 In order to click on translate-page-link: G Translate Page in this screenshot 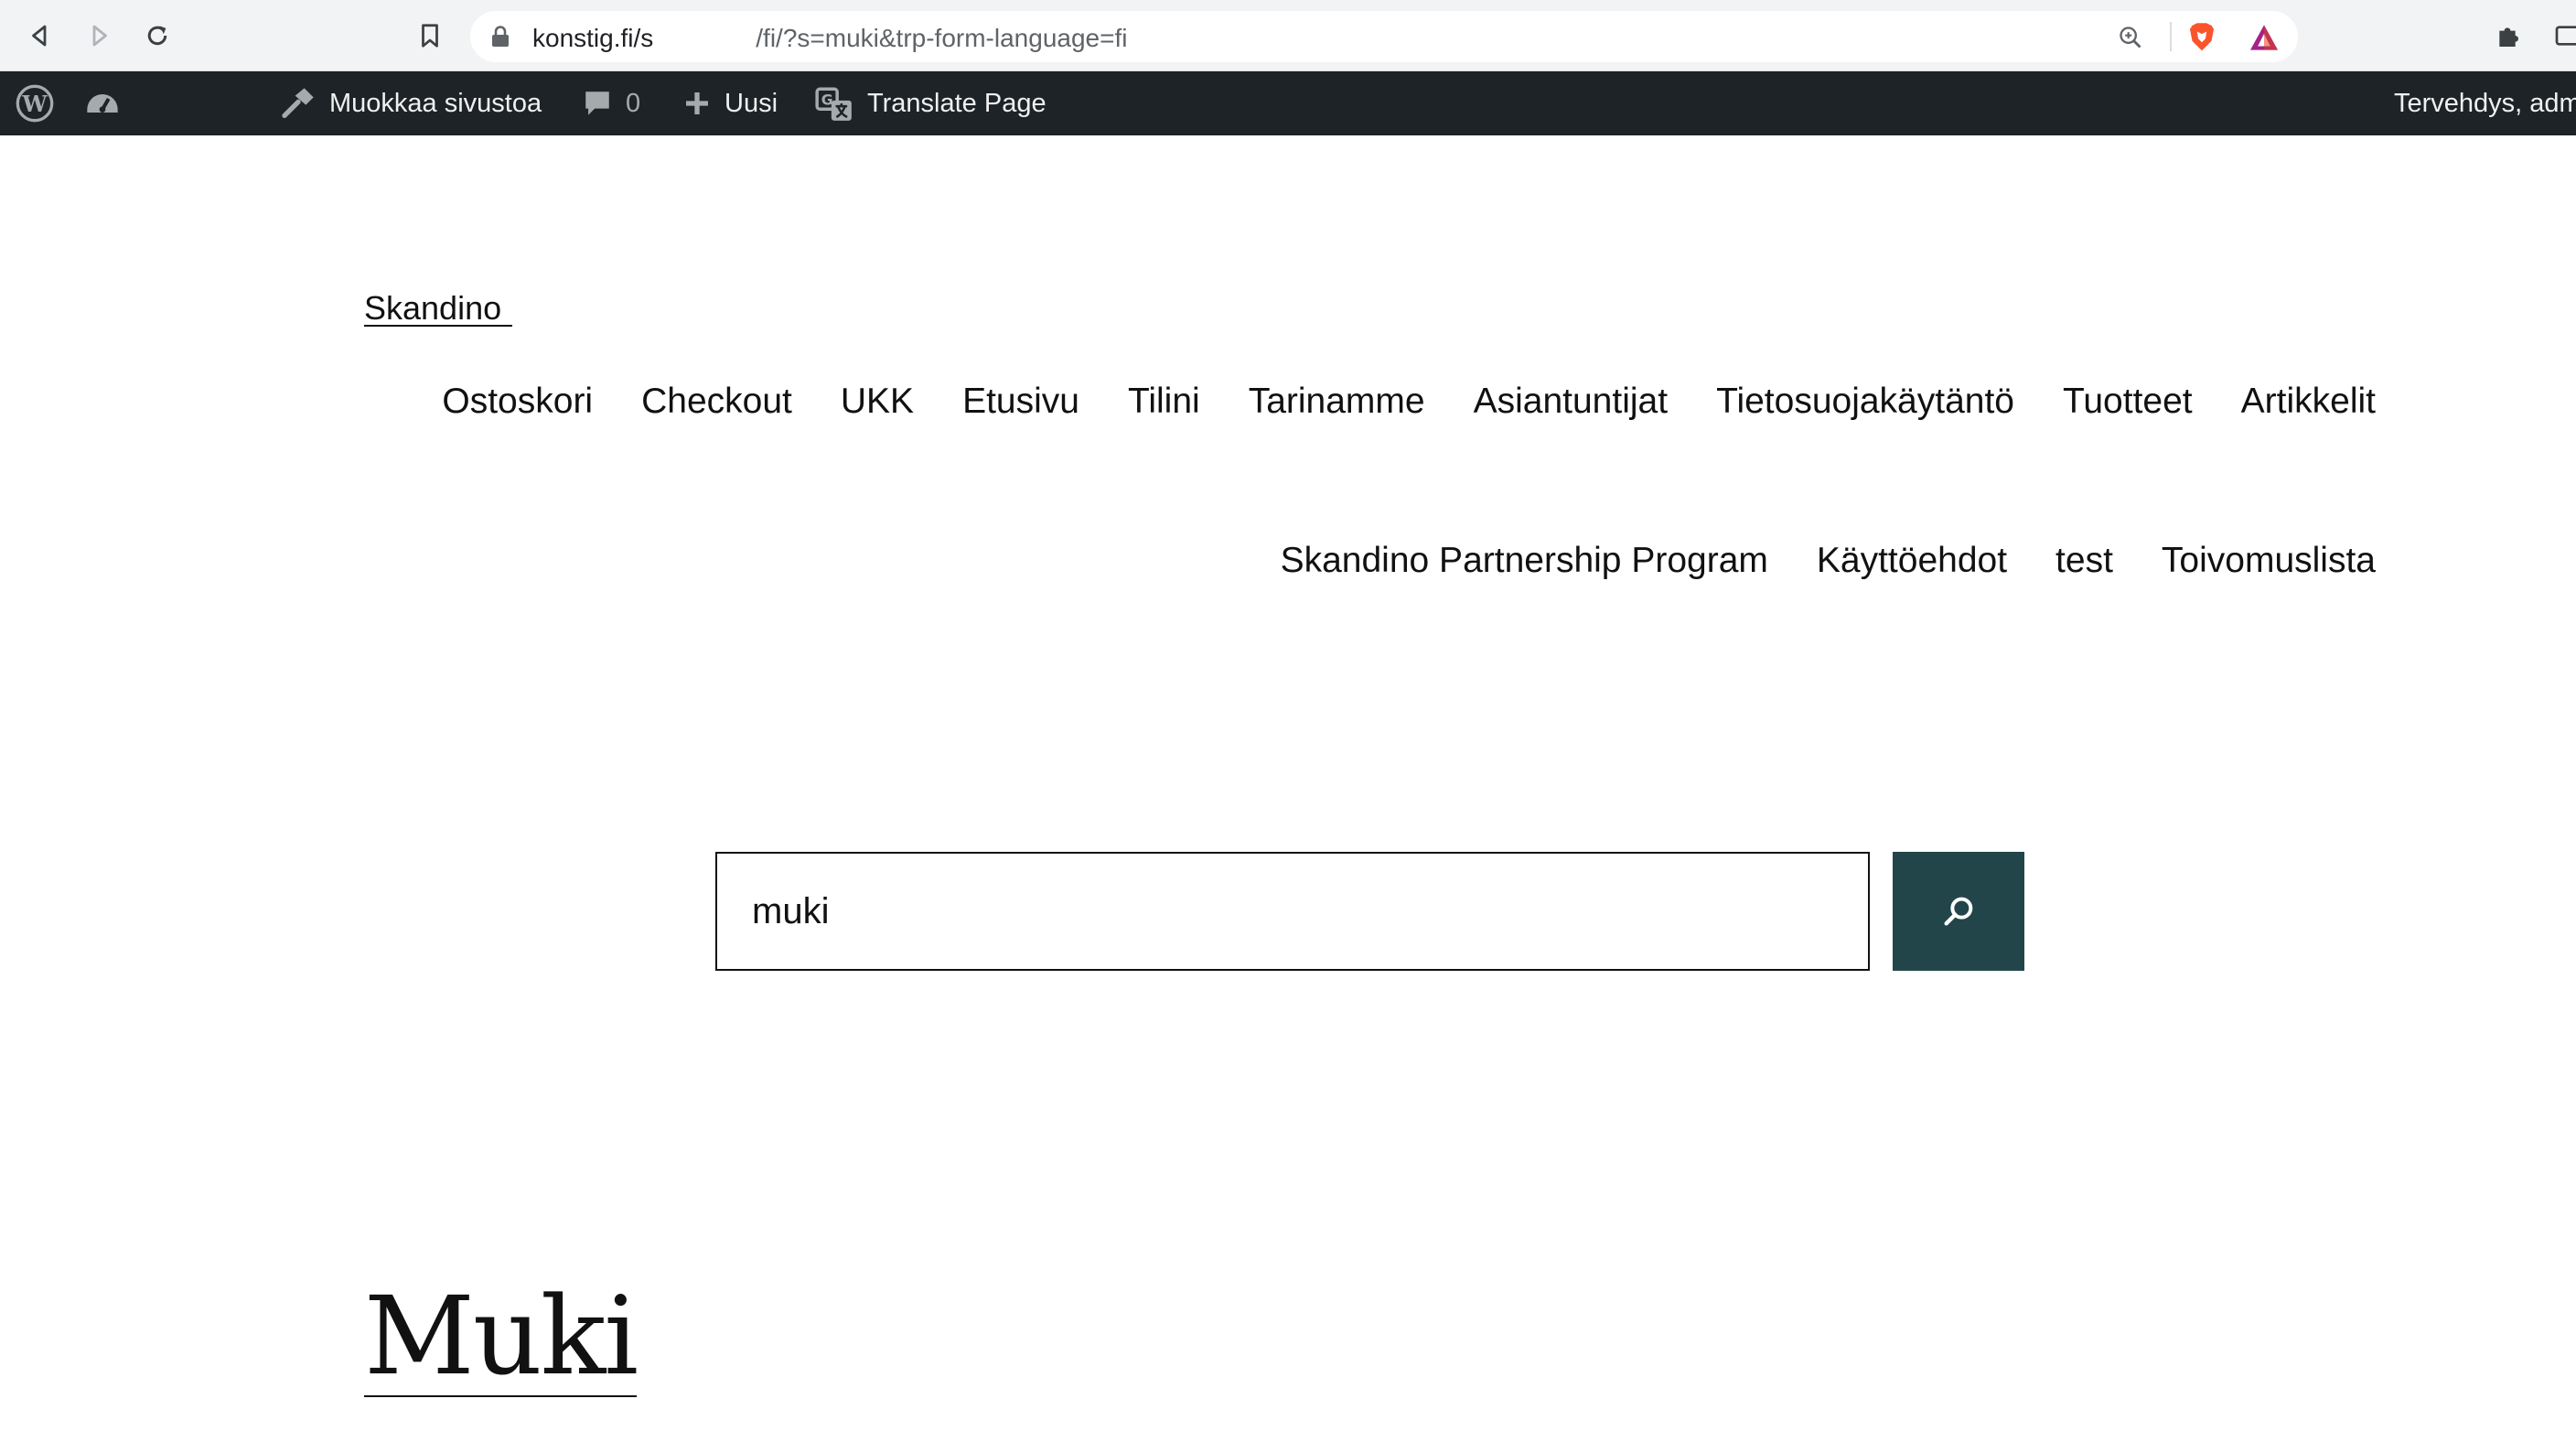, I will do `click(930, 103)`.